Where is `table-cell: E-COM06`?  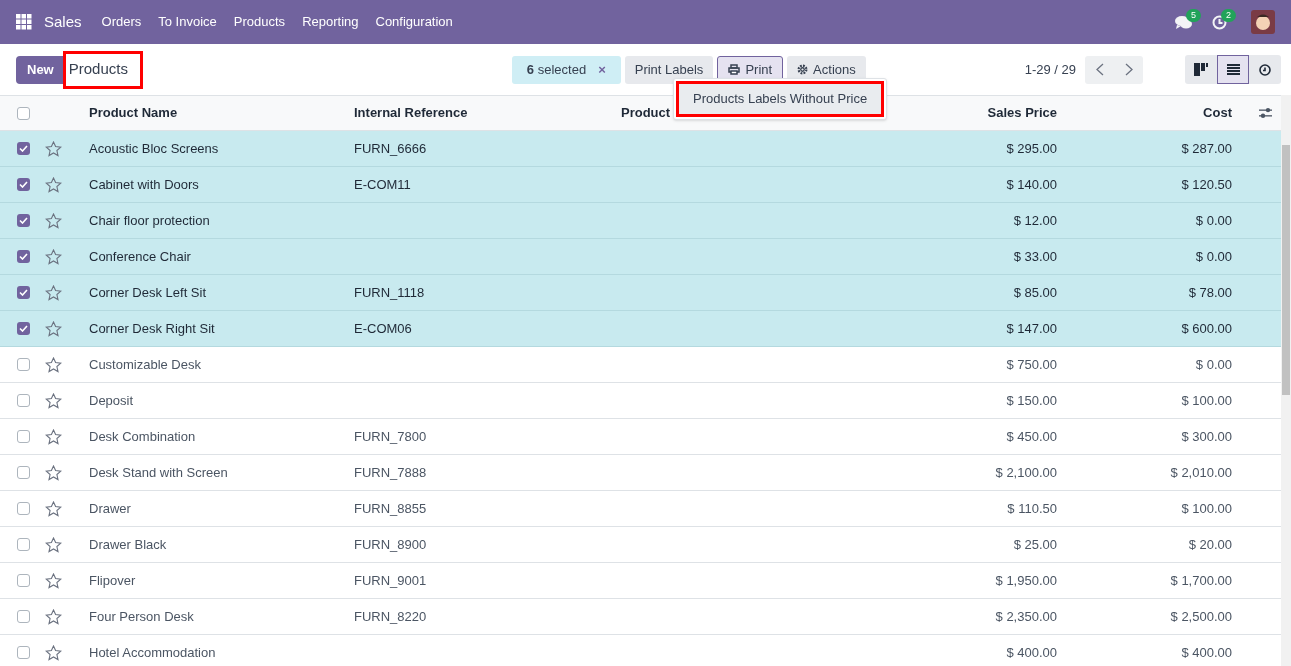 table-cell: E-COM06 is located at coordinates (383, 328).